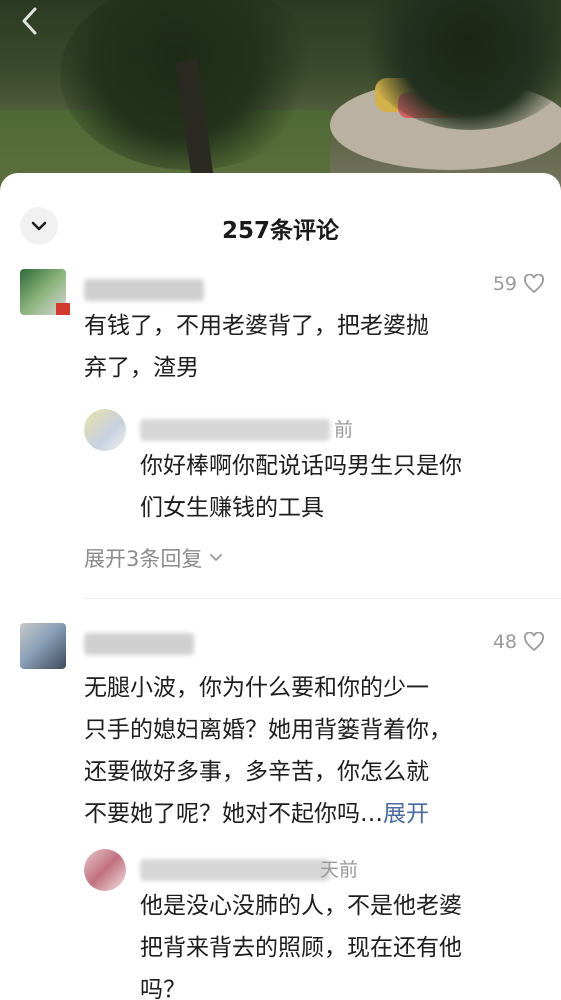 Image resolution: width=561 pixels, height=1000 pixels. What do you see at coordinates (519, 284) in the screenshot?
I see `like-button: 59` at bounding box center [519, 284].